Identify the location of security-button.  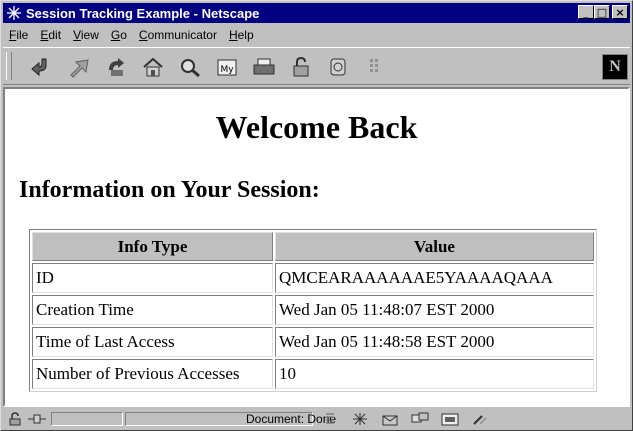
(301, 67).